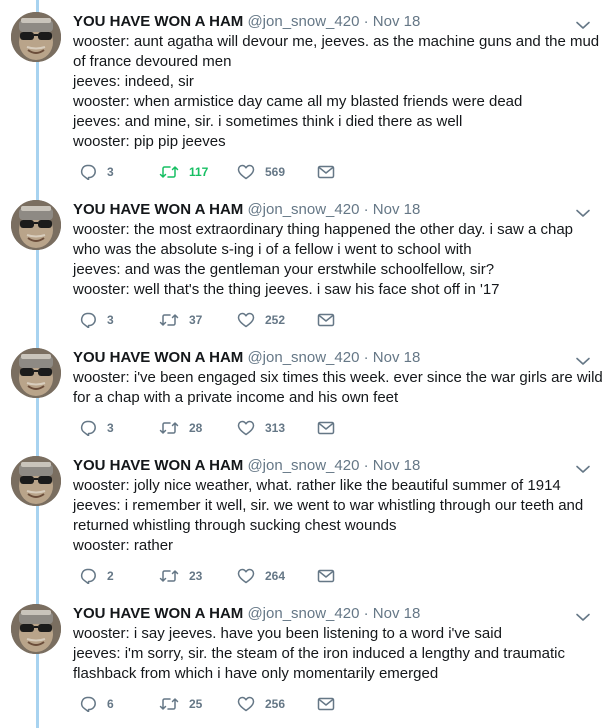 The height and width of the screenshot is (728, 610). Describe the element at coordinates (275, 704) in the screenshot. I see `like-count: 256` at that location.